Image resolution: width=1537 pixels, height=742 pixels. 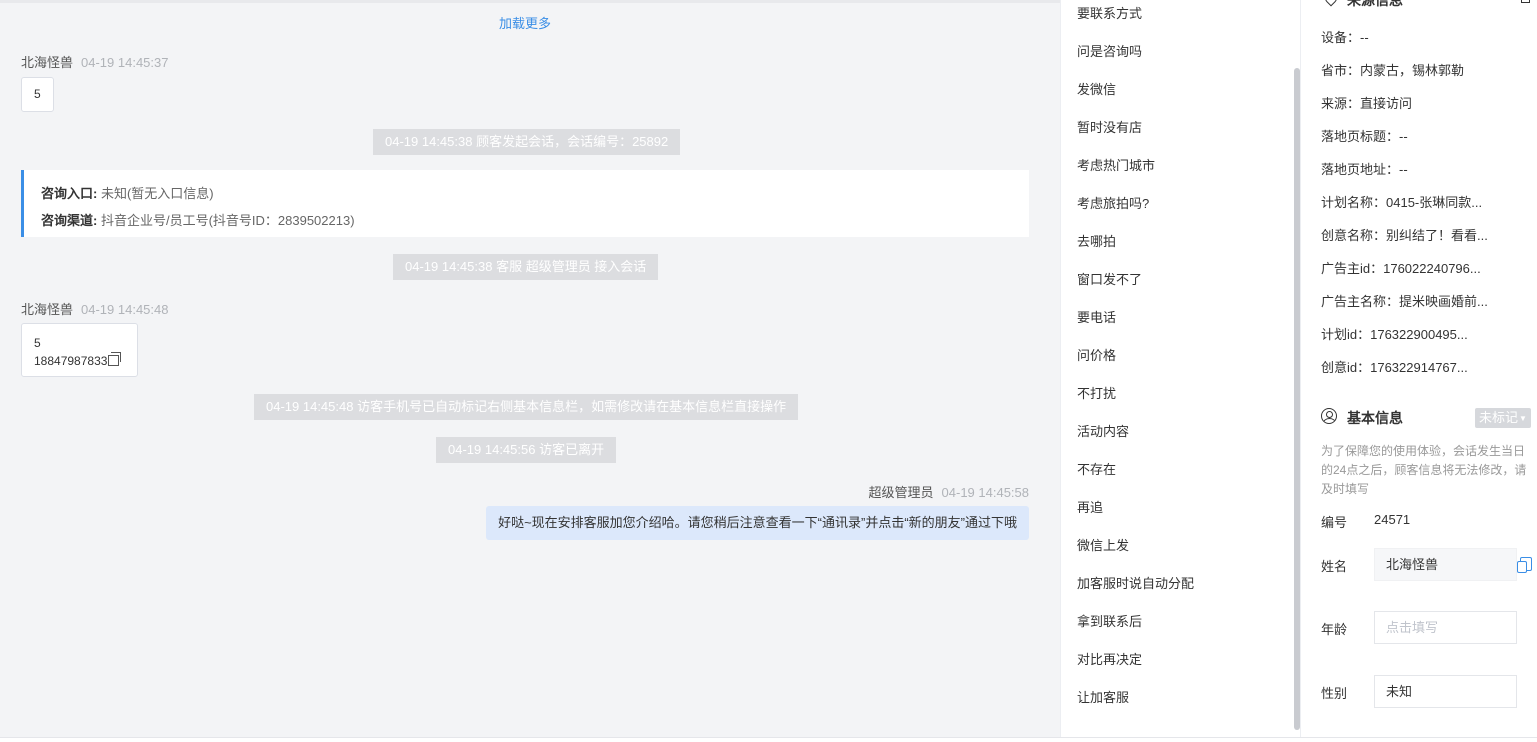 What do you see at coordinates (1096, 392) in the screenshot?
I see `quick-reply-item: 不打扰` at bounding box center [1096, 392].